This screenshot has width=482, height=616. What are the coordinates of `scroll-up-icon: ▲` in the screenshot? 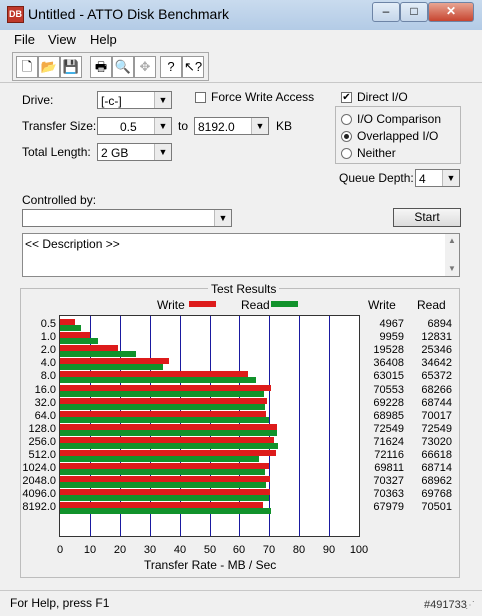 It's located at (452, 240).